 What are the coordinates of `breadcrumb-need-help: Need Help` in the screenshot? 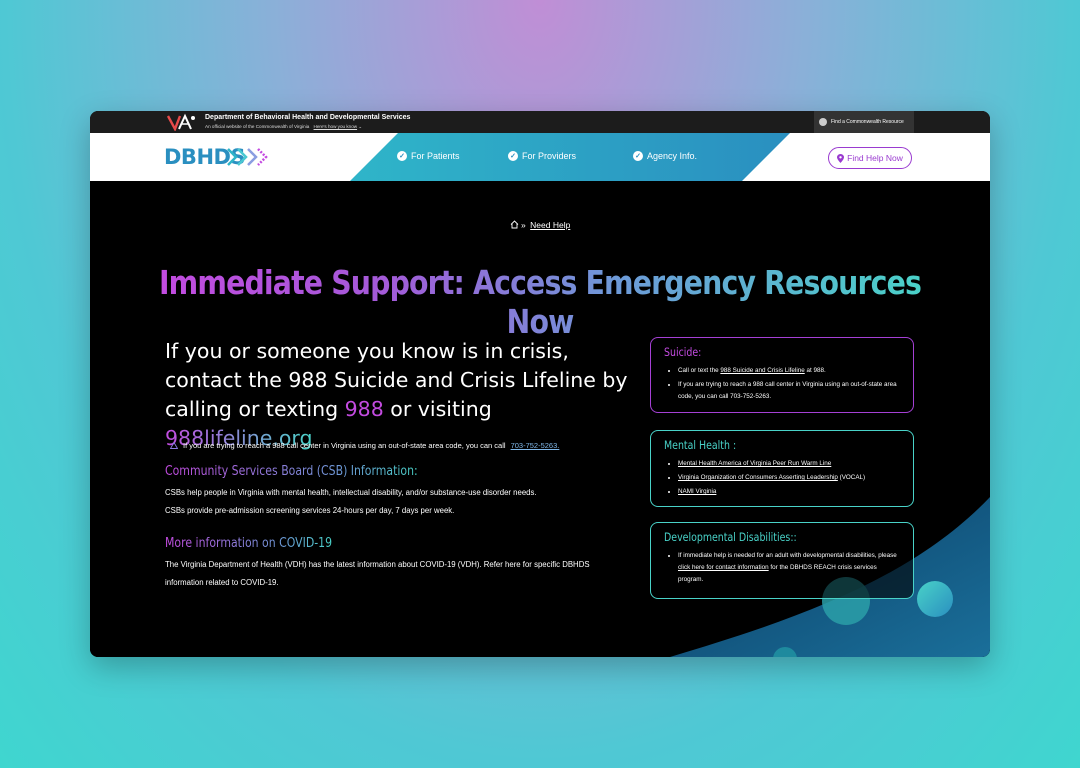 It's located at (550, 225).